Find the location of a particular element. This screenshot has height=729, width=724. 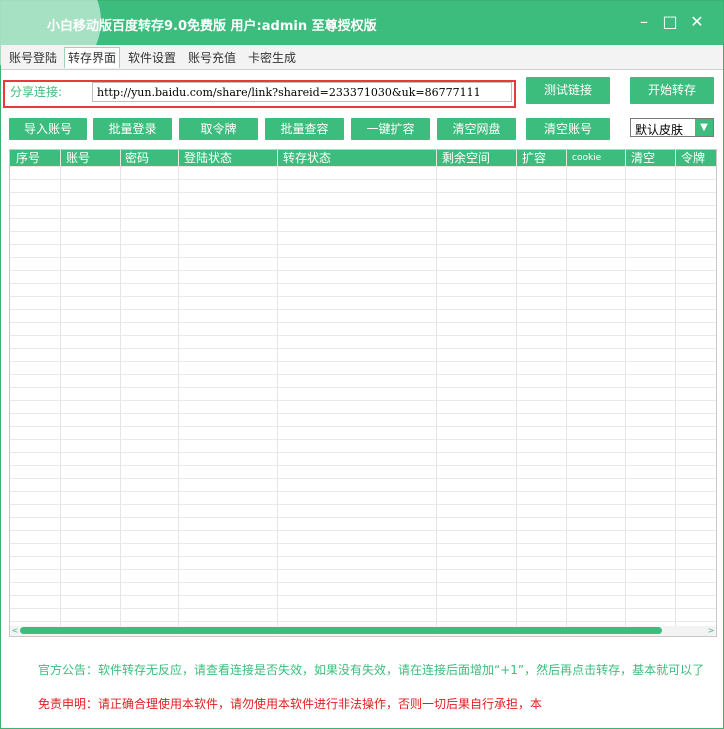

test-link-button: 测试链接 is located at coordinates (568, 90).